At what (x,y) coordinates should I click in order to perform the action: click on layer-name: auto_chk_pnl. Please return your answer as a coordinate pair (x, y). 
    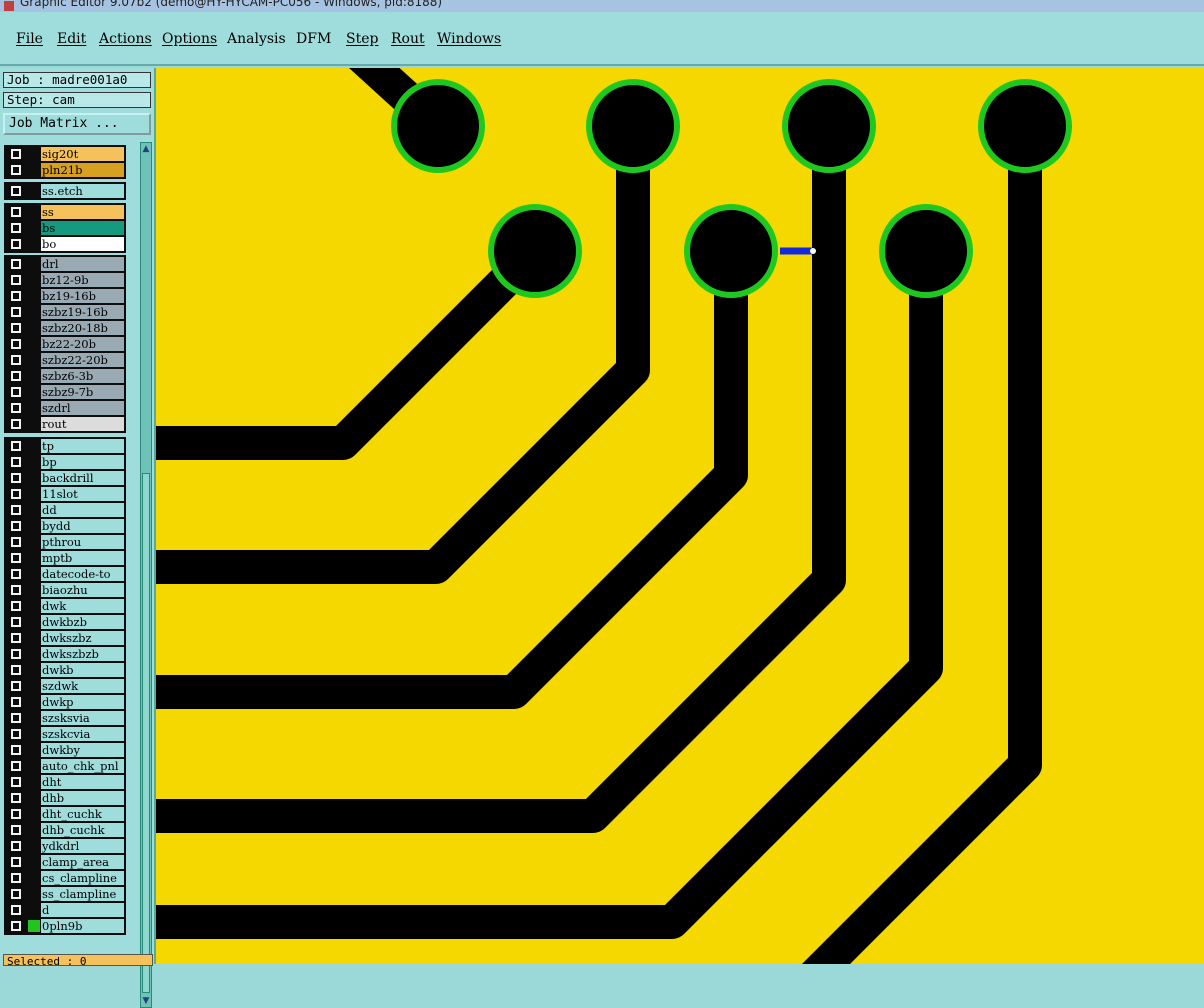
    Looking at the image, I should click on (82, 766).